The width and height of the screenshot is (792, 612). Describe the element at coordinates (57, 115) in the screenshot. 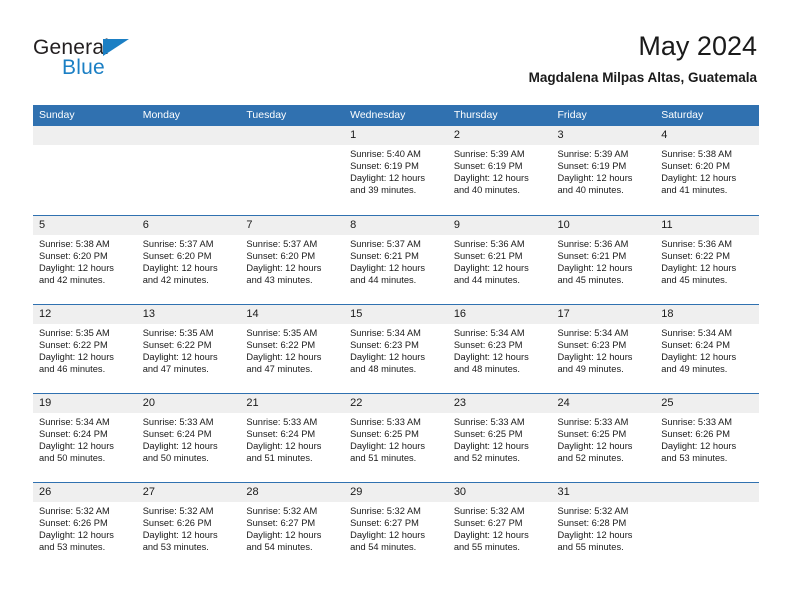

I see `weekday-header-sunday: Sunday` at that location.